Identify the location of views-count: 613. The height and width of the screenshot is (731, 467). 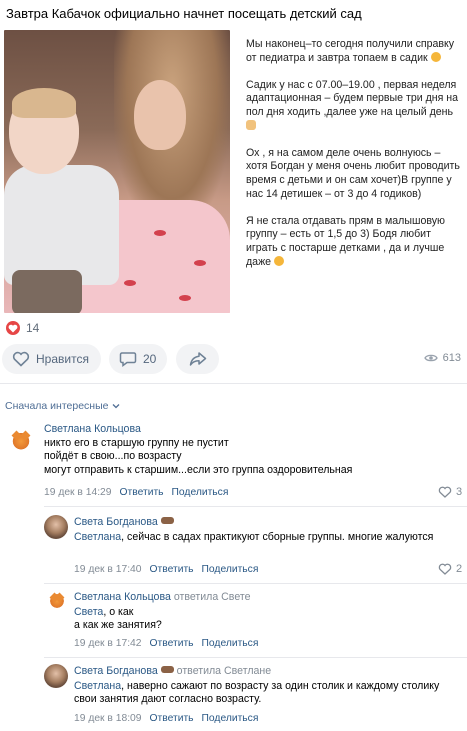
(451, 358).